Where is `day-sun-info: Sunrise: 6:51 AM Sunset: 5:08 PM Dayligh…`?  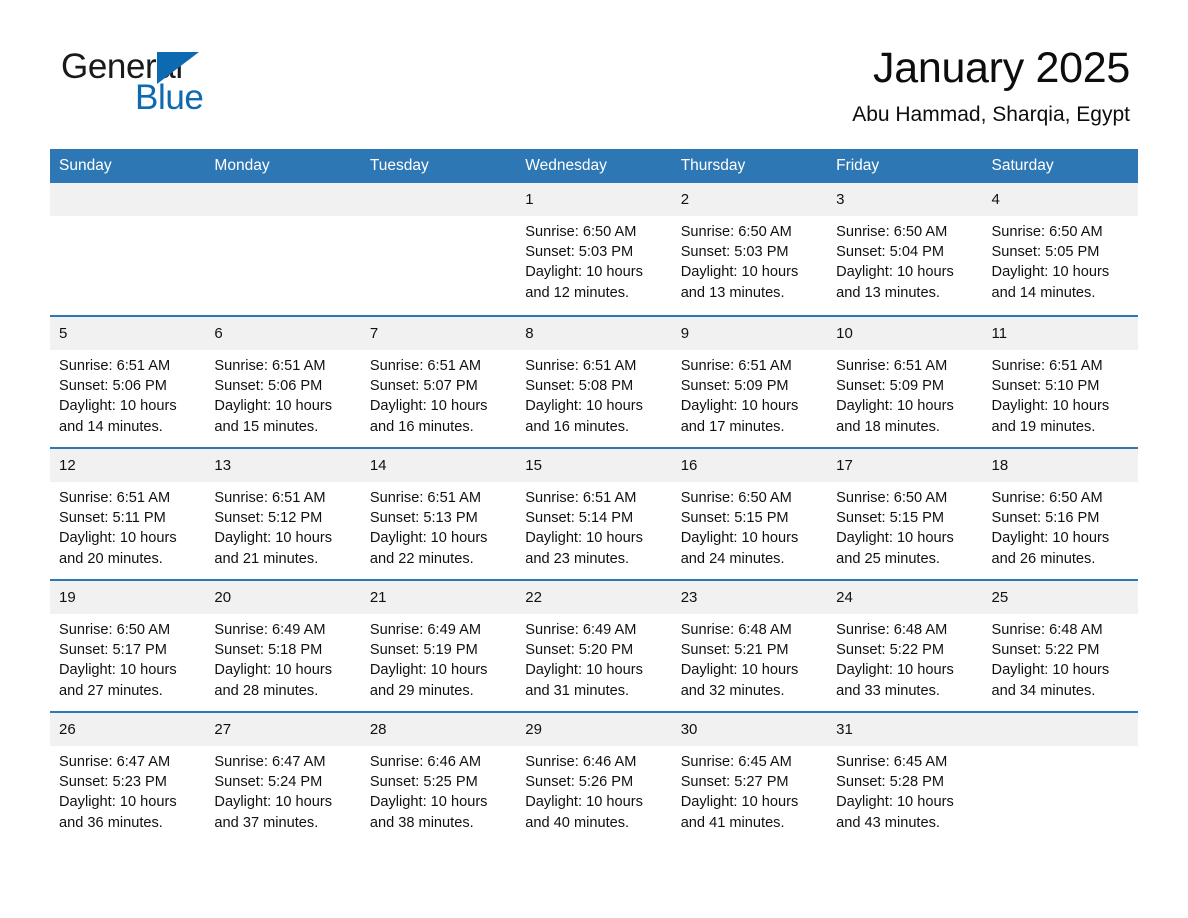
day-sun-info: Sunrise: 6:51 AM Sunset: 5:08 PM Dayligh… is located at coordinates (584, 396).